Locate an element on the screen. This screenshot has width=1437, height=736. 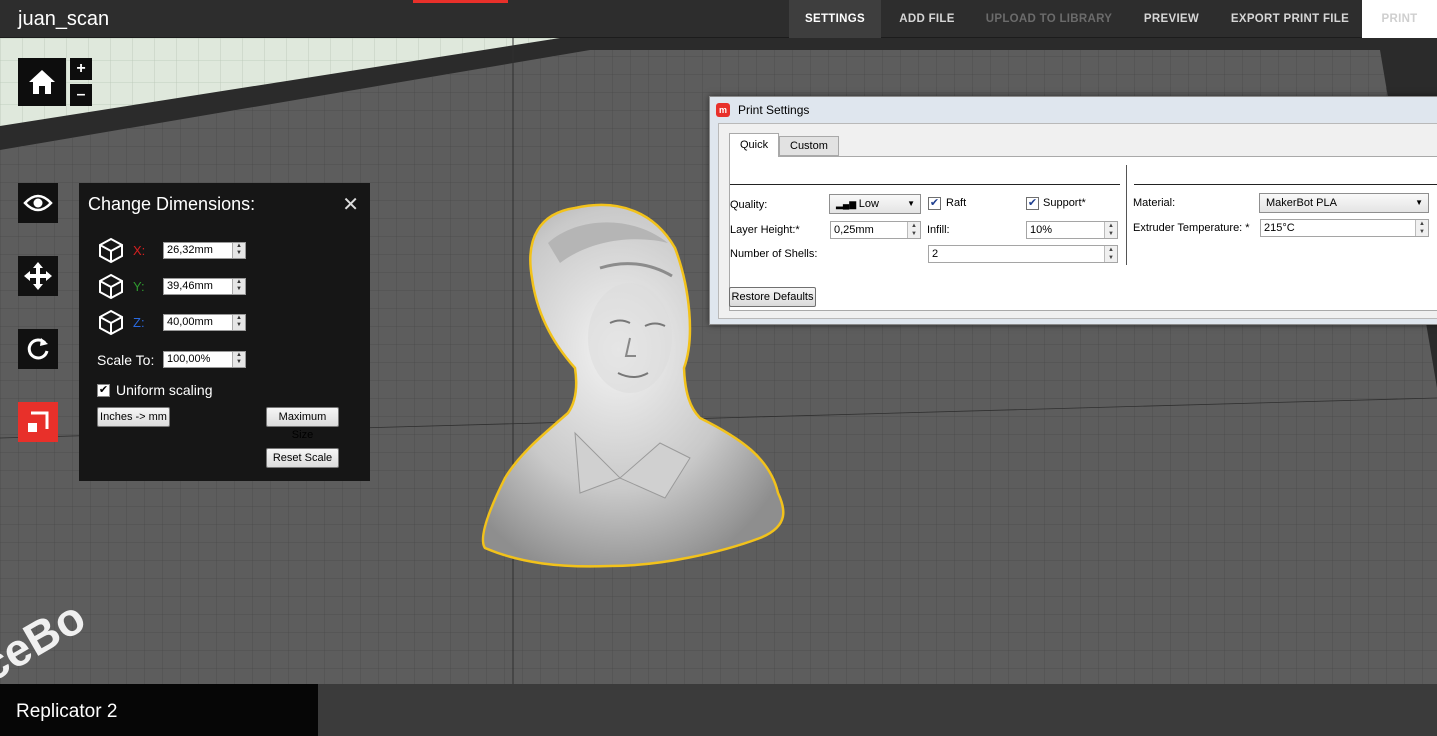
cube-z-icon is located at coordinates (111, 322).